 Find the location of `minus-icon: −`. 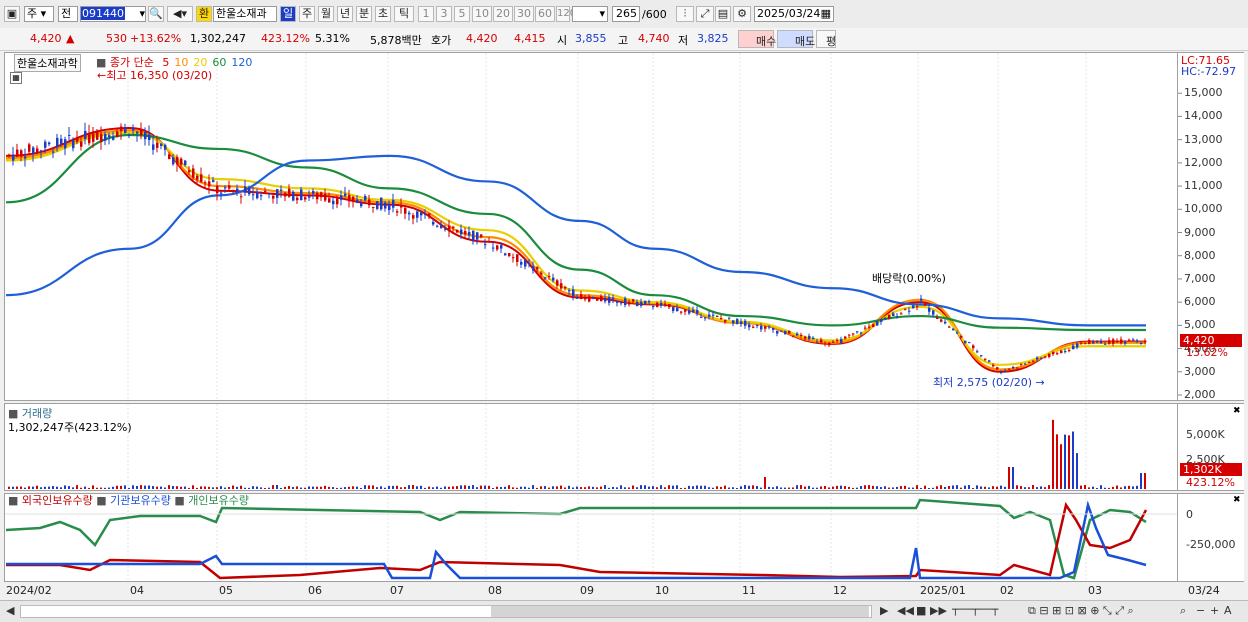

minus-icon: − is located at coordinates (1200, 610).